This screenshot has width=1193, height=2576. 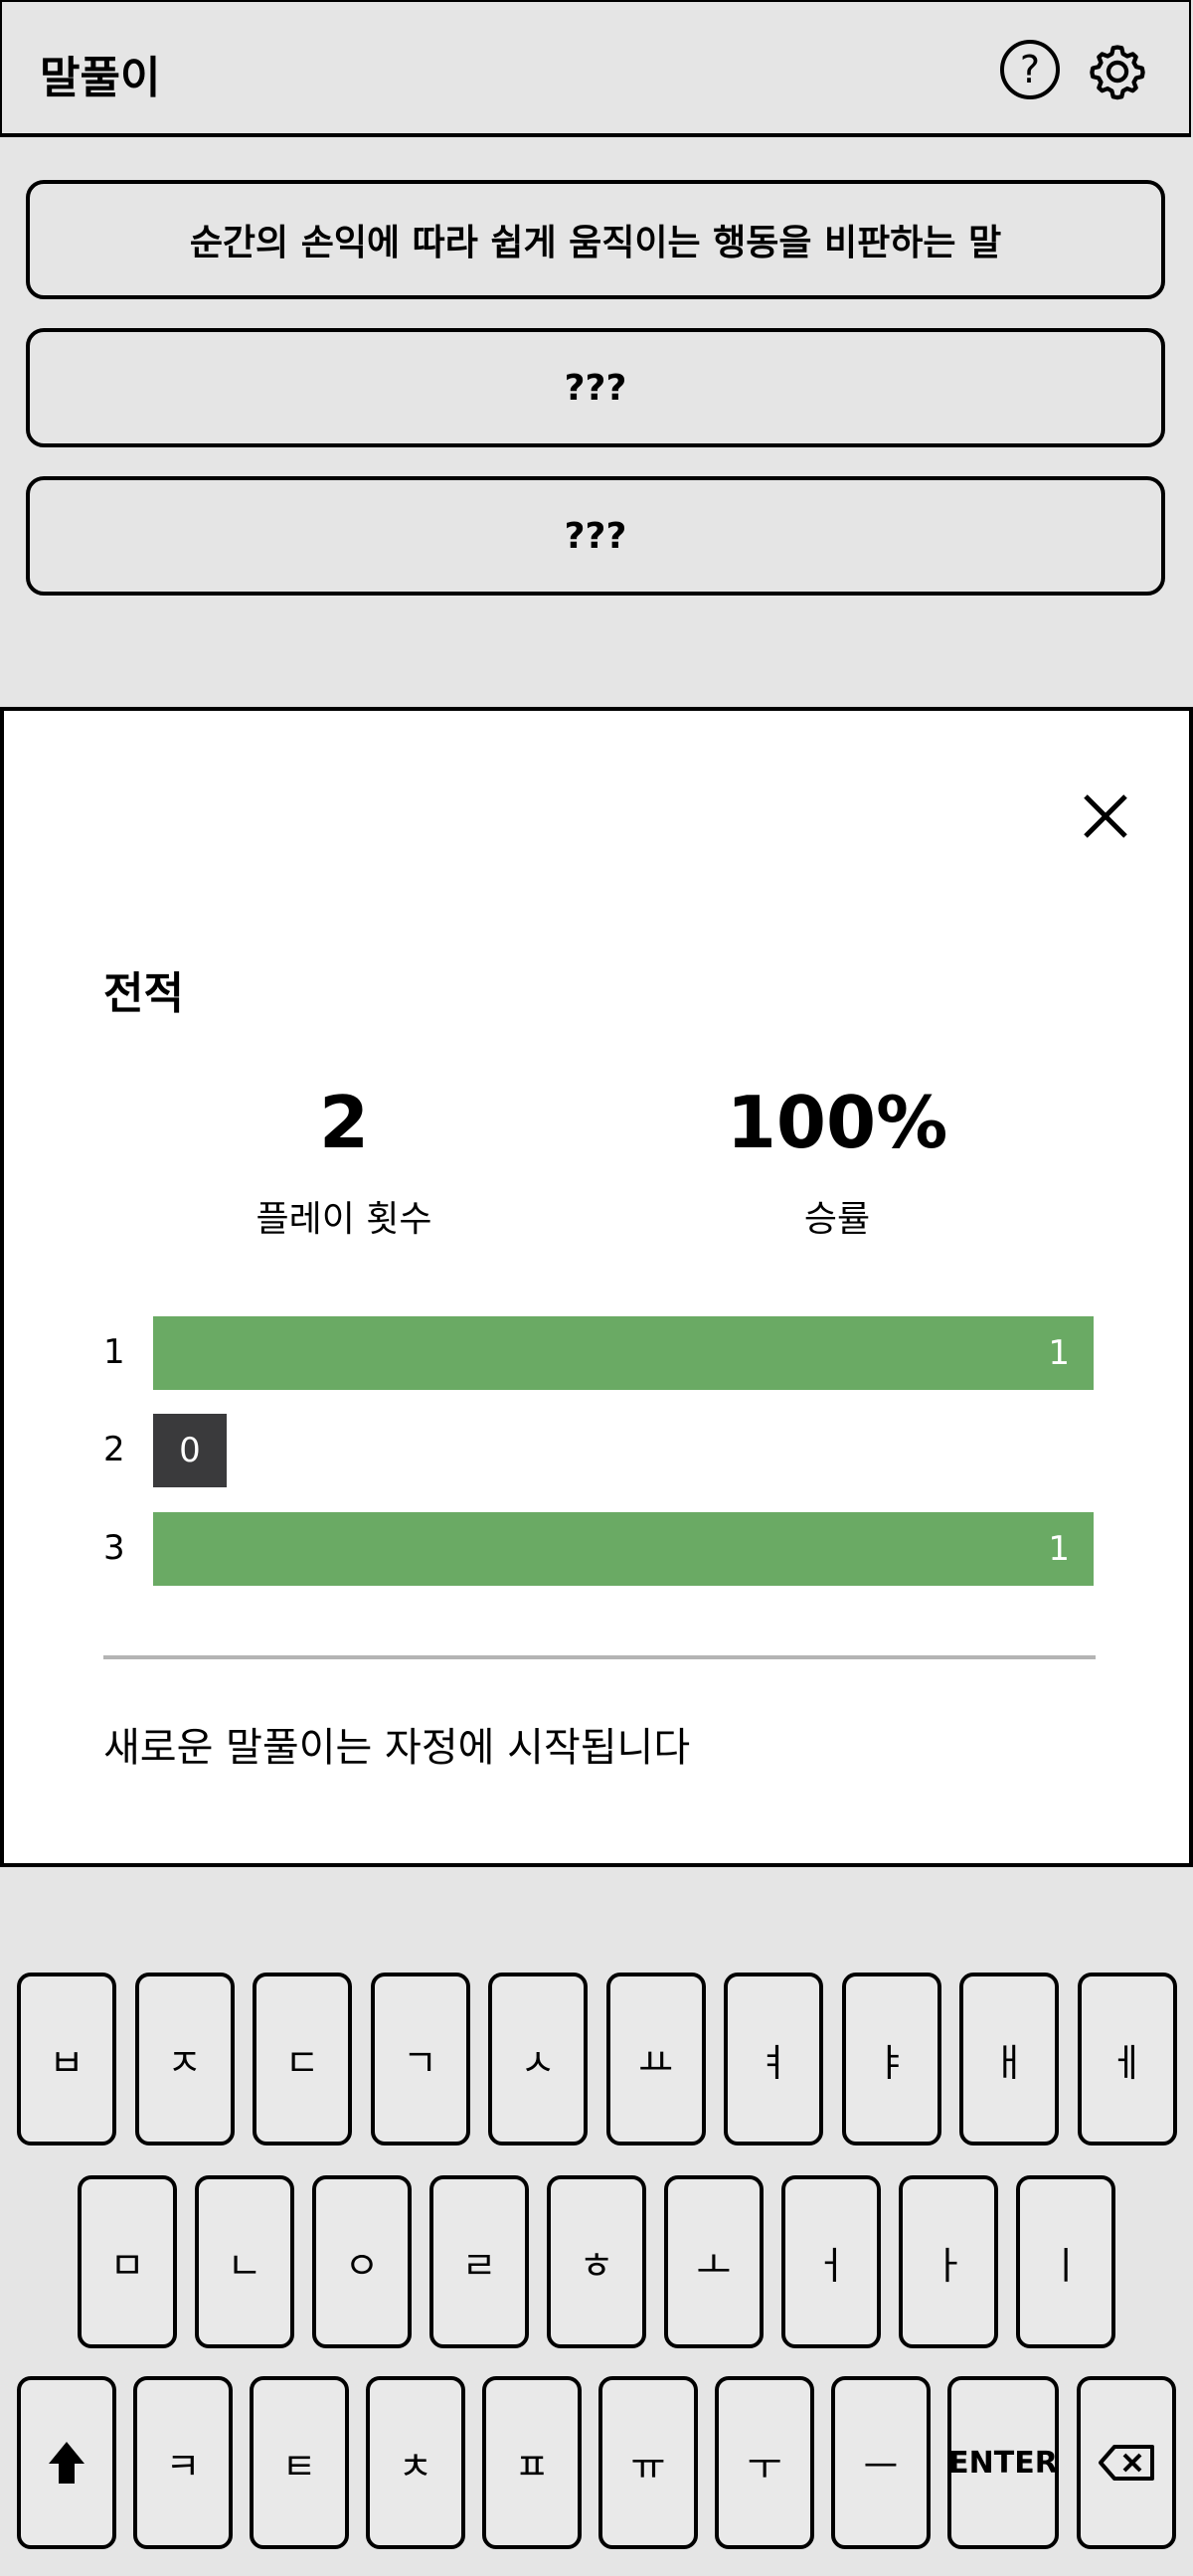 What do you see at coordinates (344, 1219) in the screenshot?
I see `played-label: 플레이 횟수` at bounding box center [344, 1219].